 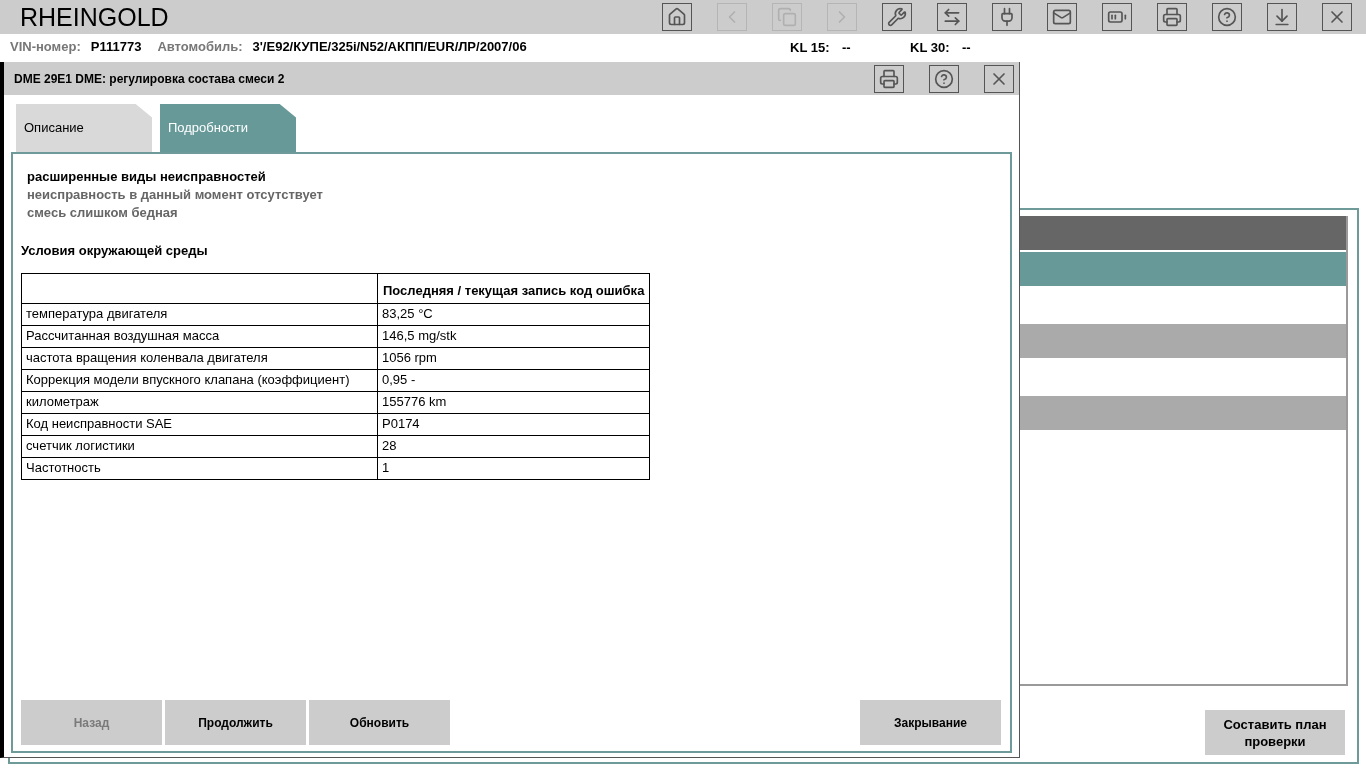 What do you see at coordinates (513, 314) in the screenshot?
I see `table-cell: 83,25 °C` at bounding box center [513, 314].